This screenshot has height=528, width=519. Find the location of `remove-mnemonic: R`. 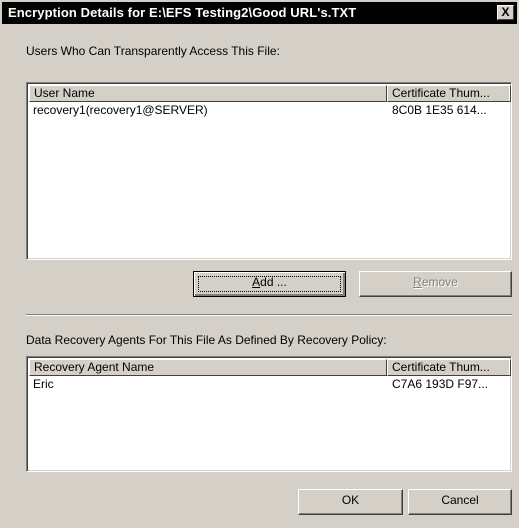

remove-mnemonic: R is located at coordinates (417, 282).